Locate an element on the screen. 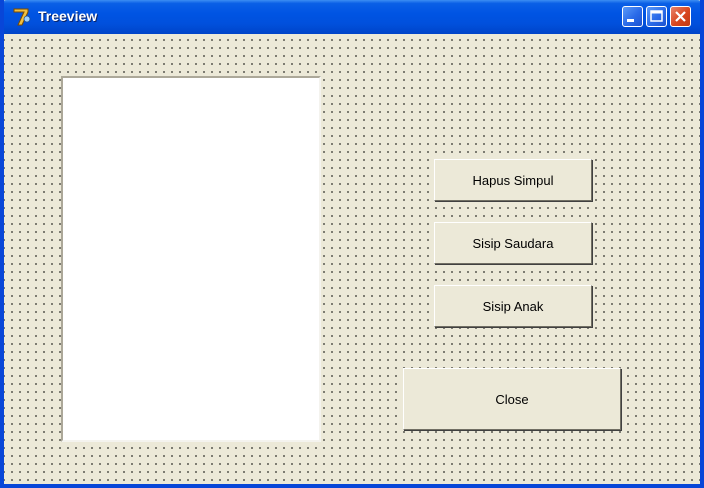 This screenshot has height=488, width=704. close-window-button is located at coordinates (680, 16).